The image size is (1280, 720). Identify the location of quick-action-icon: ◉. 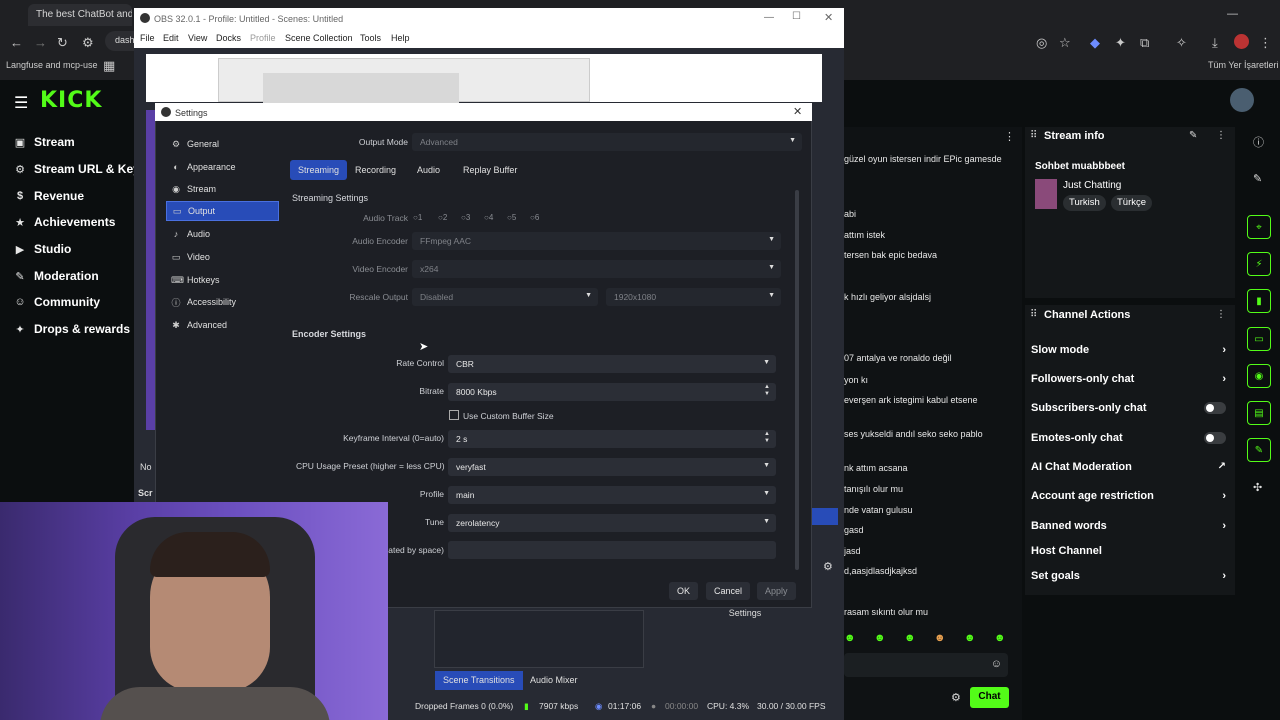
(1259, 376).